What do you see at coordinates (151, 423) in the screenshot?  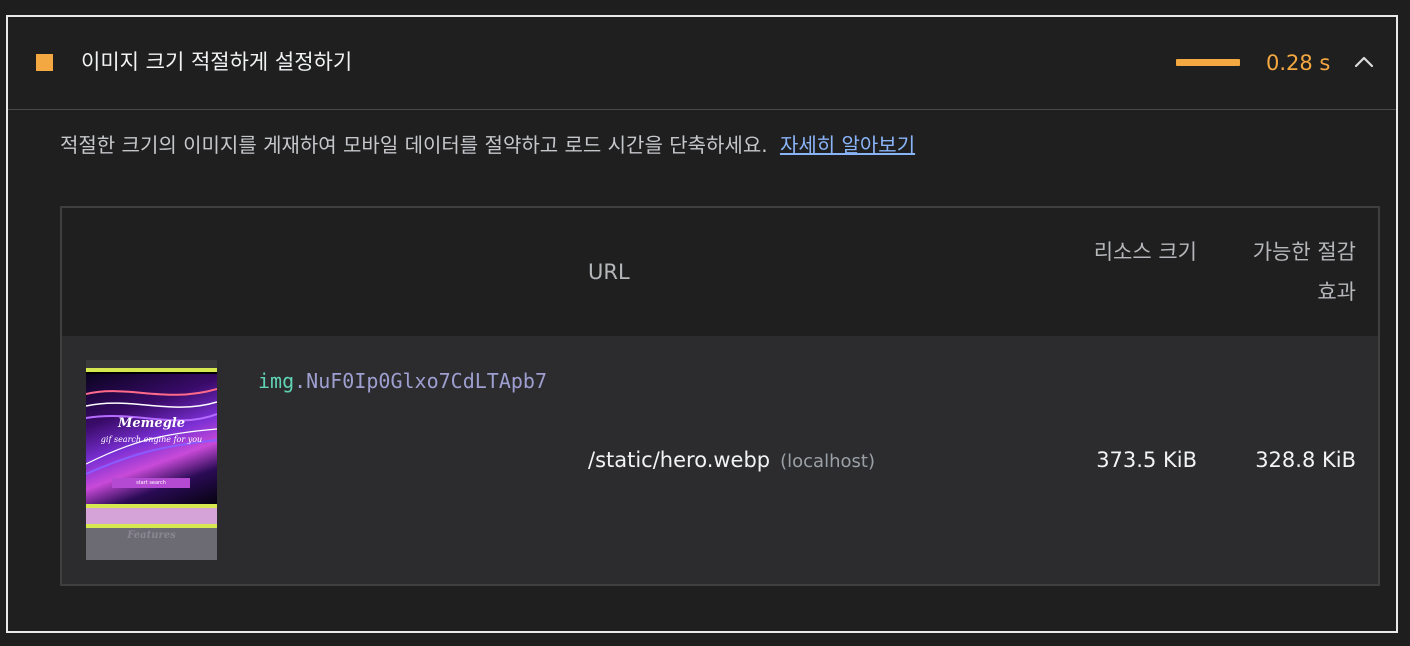 I see `thumbnail-brand: Memegle` at bounding box center [151, 423].